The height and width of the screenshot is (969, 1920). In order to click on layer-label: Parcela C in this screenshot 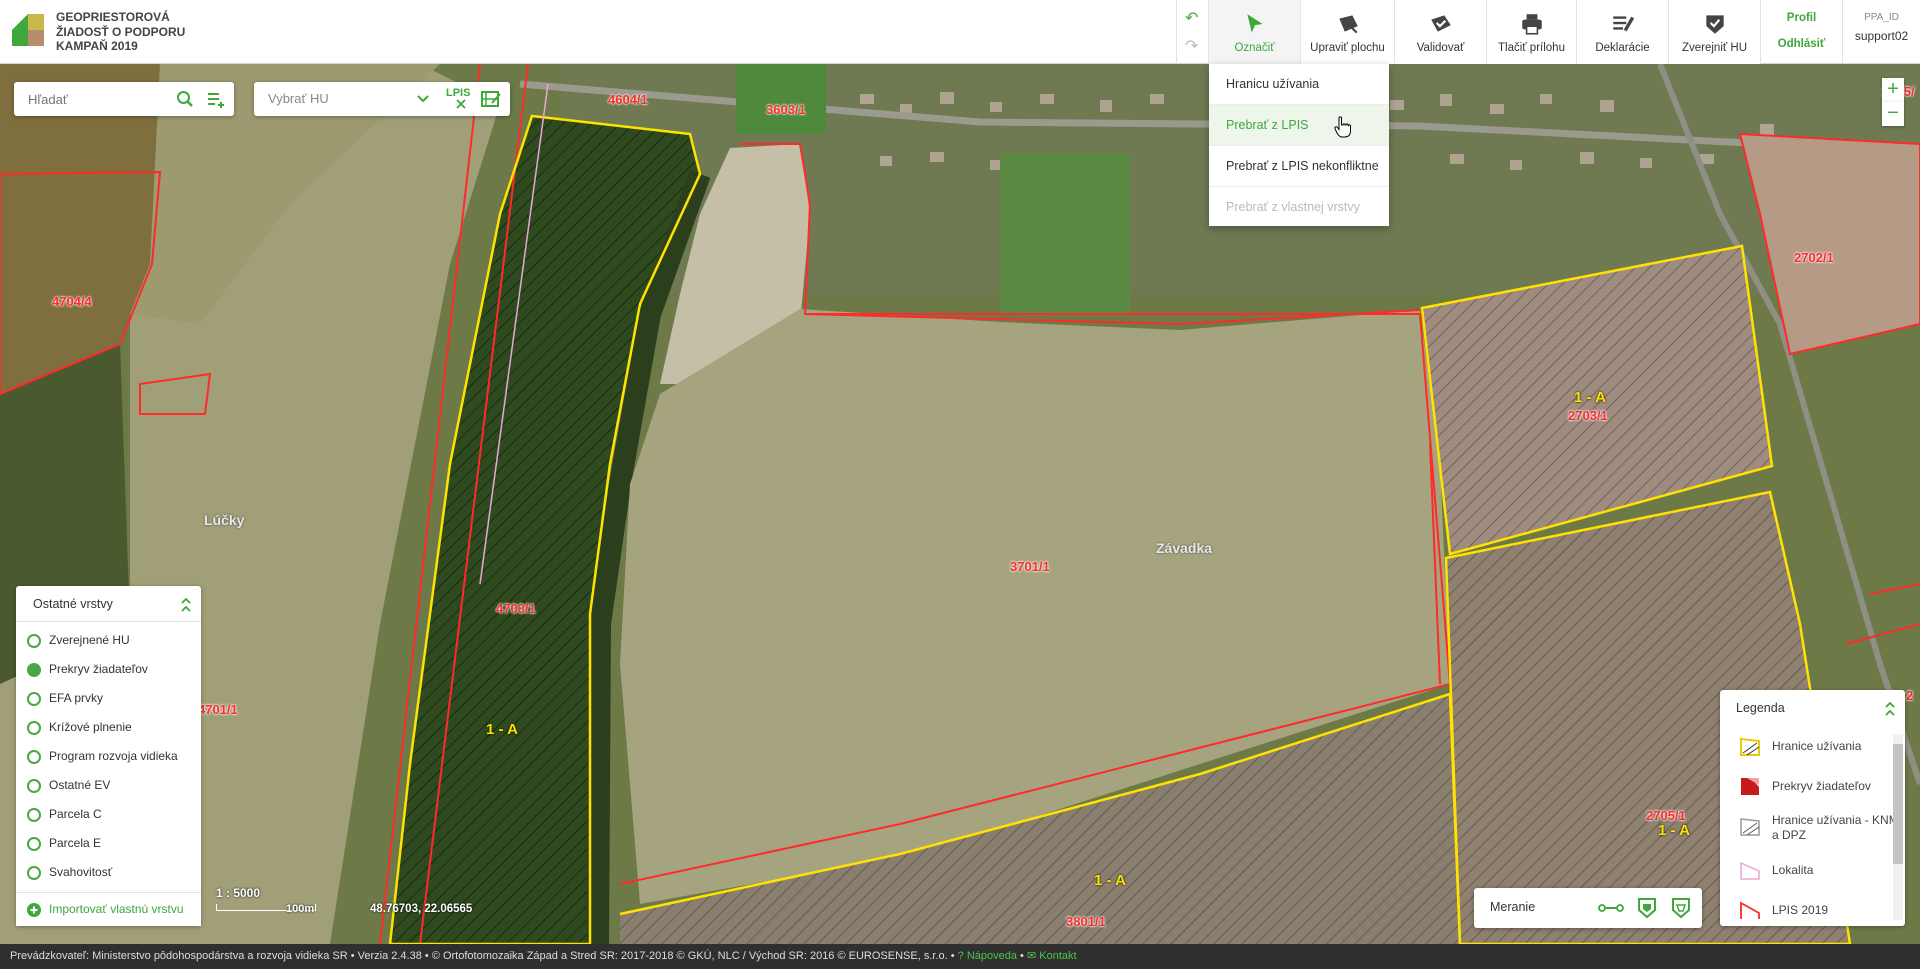, I will do `click(75, 814)`.